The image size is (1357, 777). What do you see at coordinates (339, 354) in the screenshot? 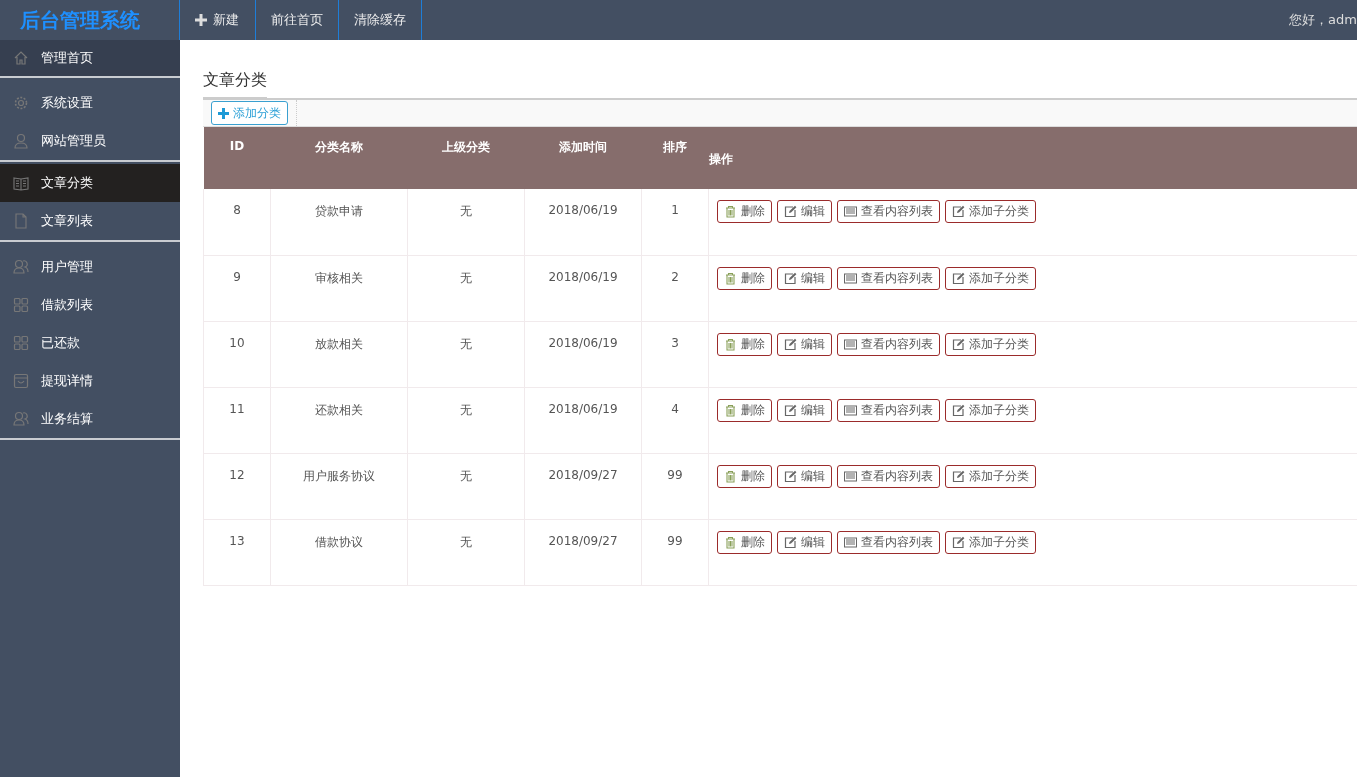
I see `table-cell: 放款相关` at bounding box center [339, 354].